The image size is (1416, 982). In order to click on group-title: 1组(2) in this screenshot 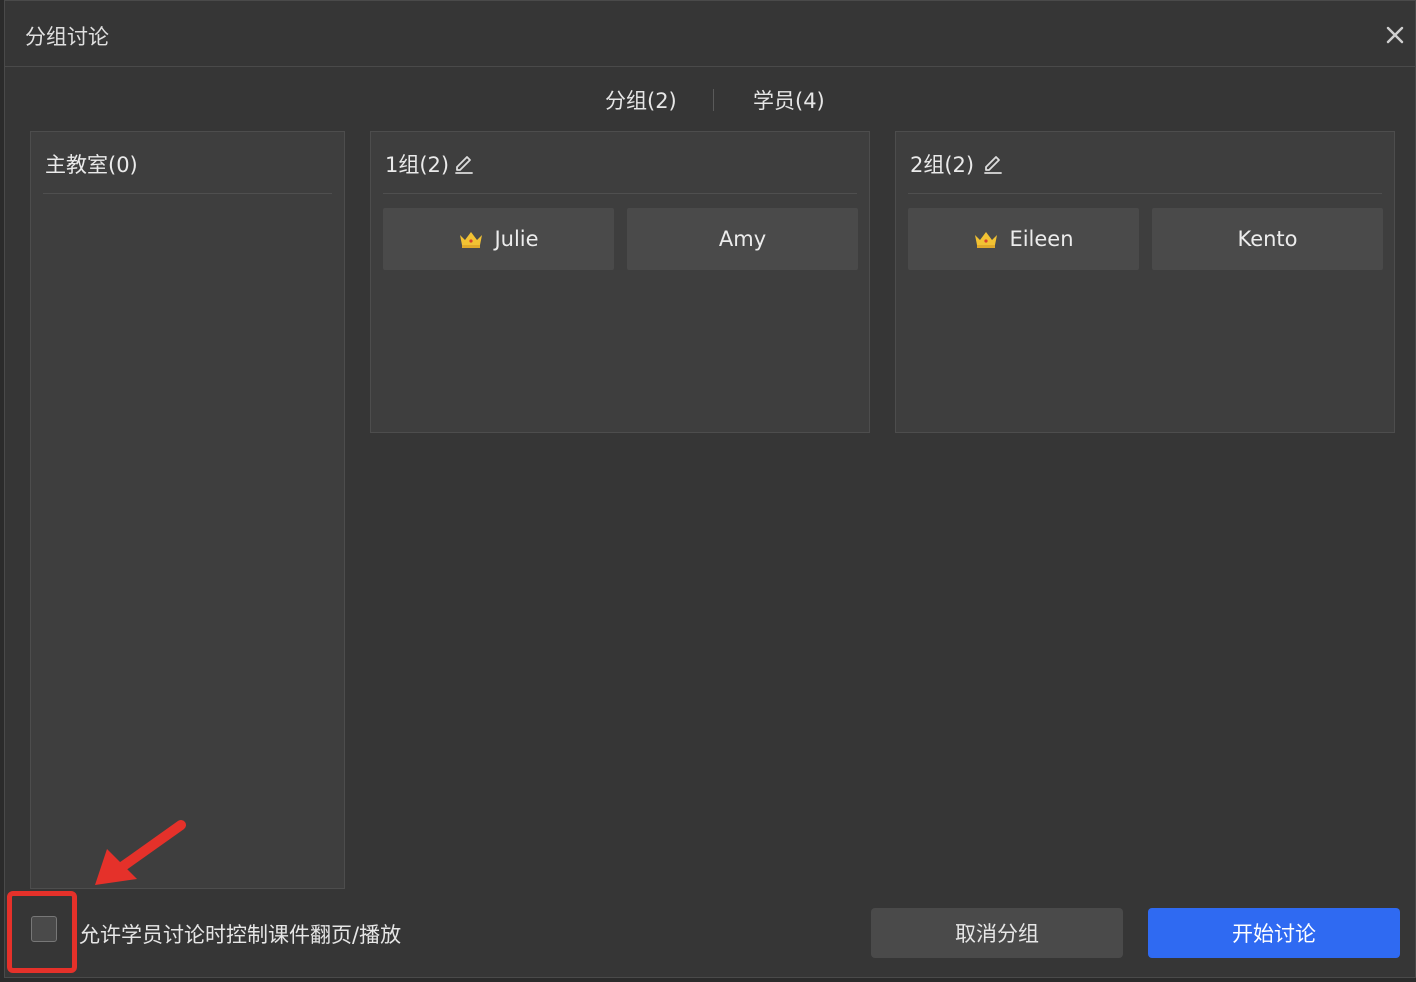, I will do `click(417, 165)`.